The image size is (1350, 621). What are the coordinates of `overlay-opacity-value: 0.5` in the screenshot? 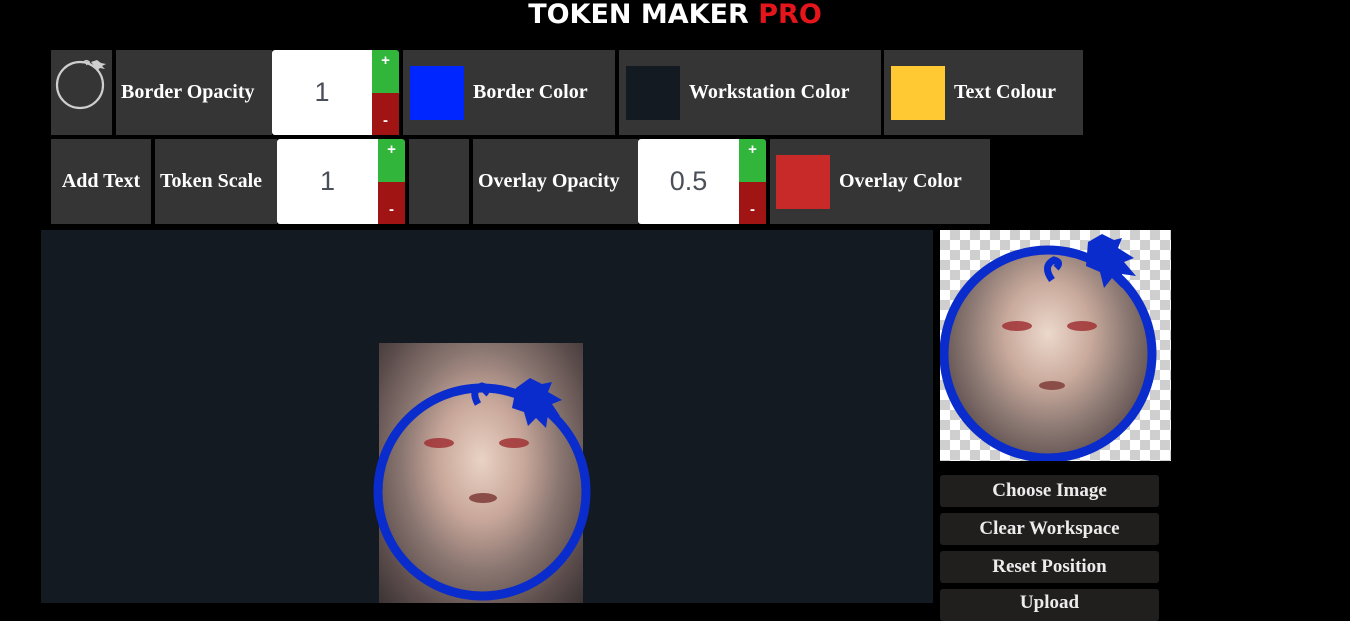 It's located at (689, 181).